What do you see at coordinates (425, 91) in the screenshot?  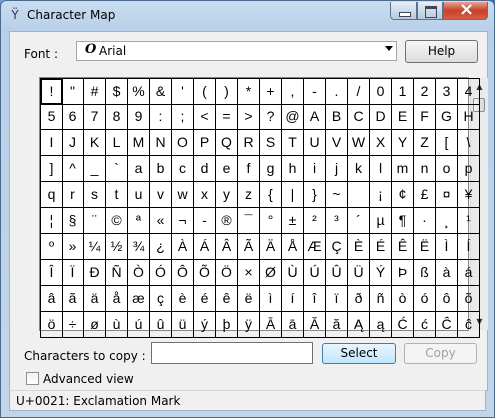 I see `char-cell: 2` at bounding box center [425, 91].